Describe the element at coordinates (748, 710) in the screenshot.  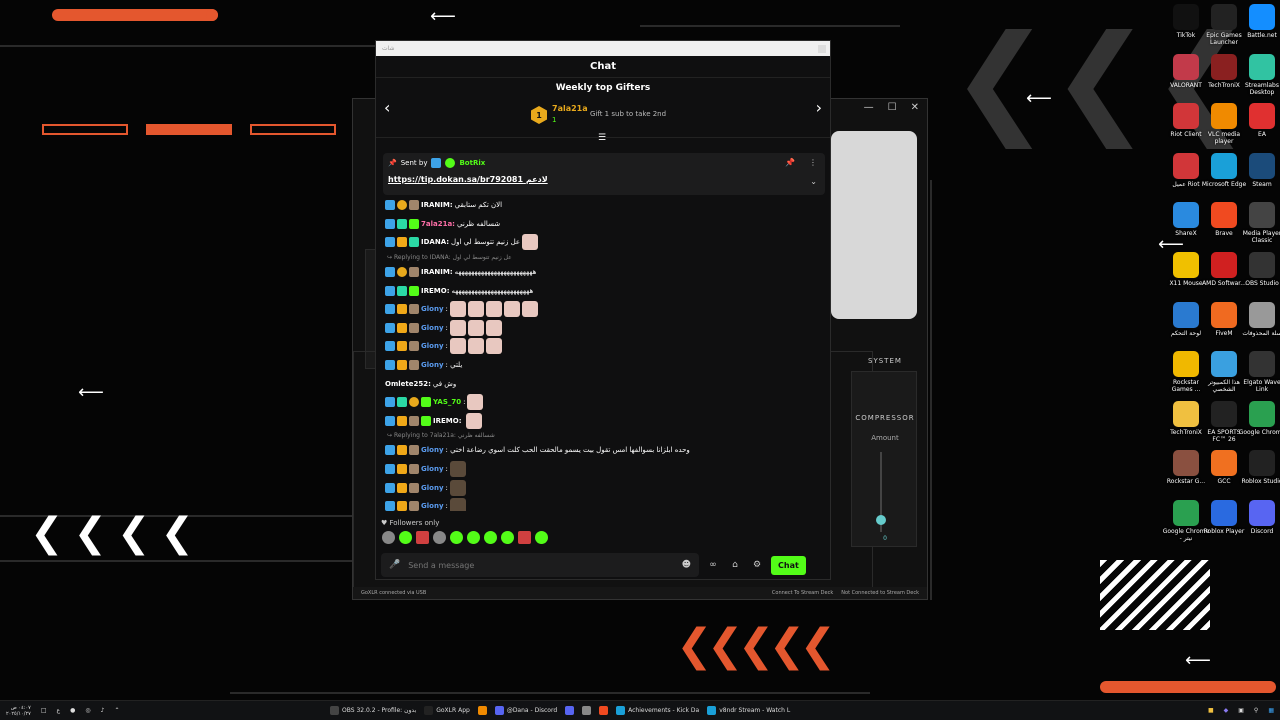
I see `taskbar-app: v8ndr Stream - Watch L` at that location.